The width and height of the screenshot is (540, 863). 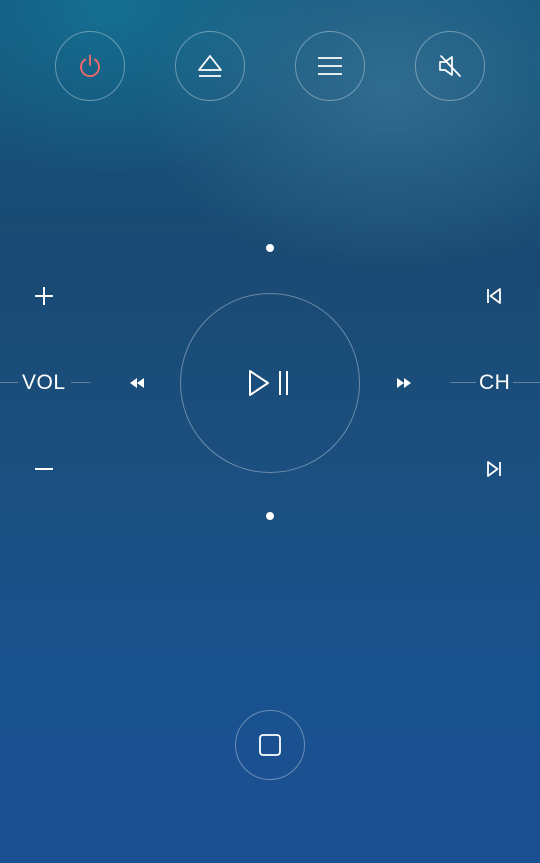 What do you see at coordinates (44, 382) in the screenshot?
I see `volume-label: VOL` at bounding box center [44, 382].